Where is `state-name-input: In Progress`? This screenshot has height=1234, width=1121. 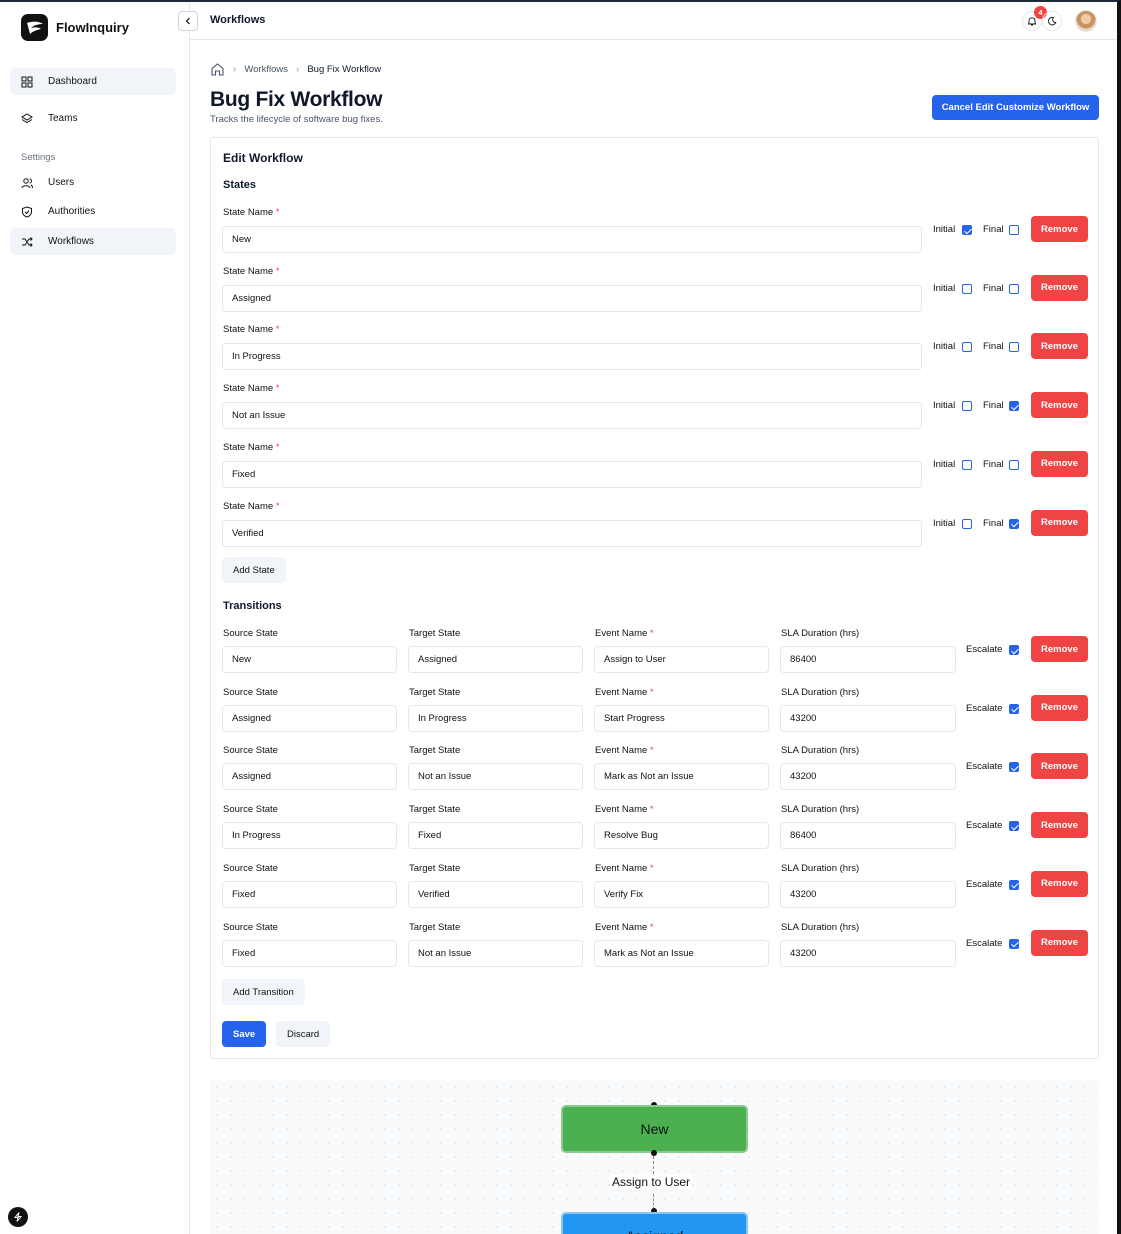
state-name-input: In Progress is located at coordinates (572, 357).